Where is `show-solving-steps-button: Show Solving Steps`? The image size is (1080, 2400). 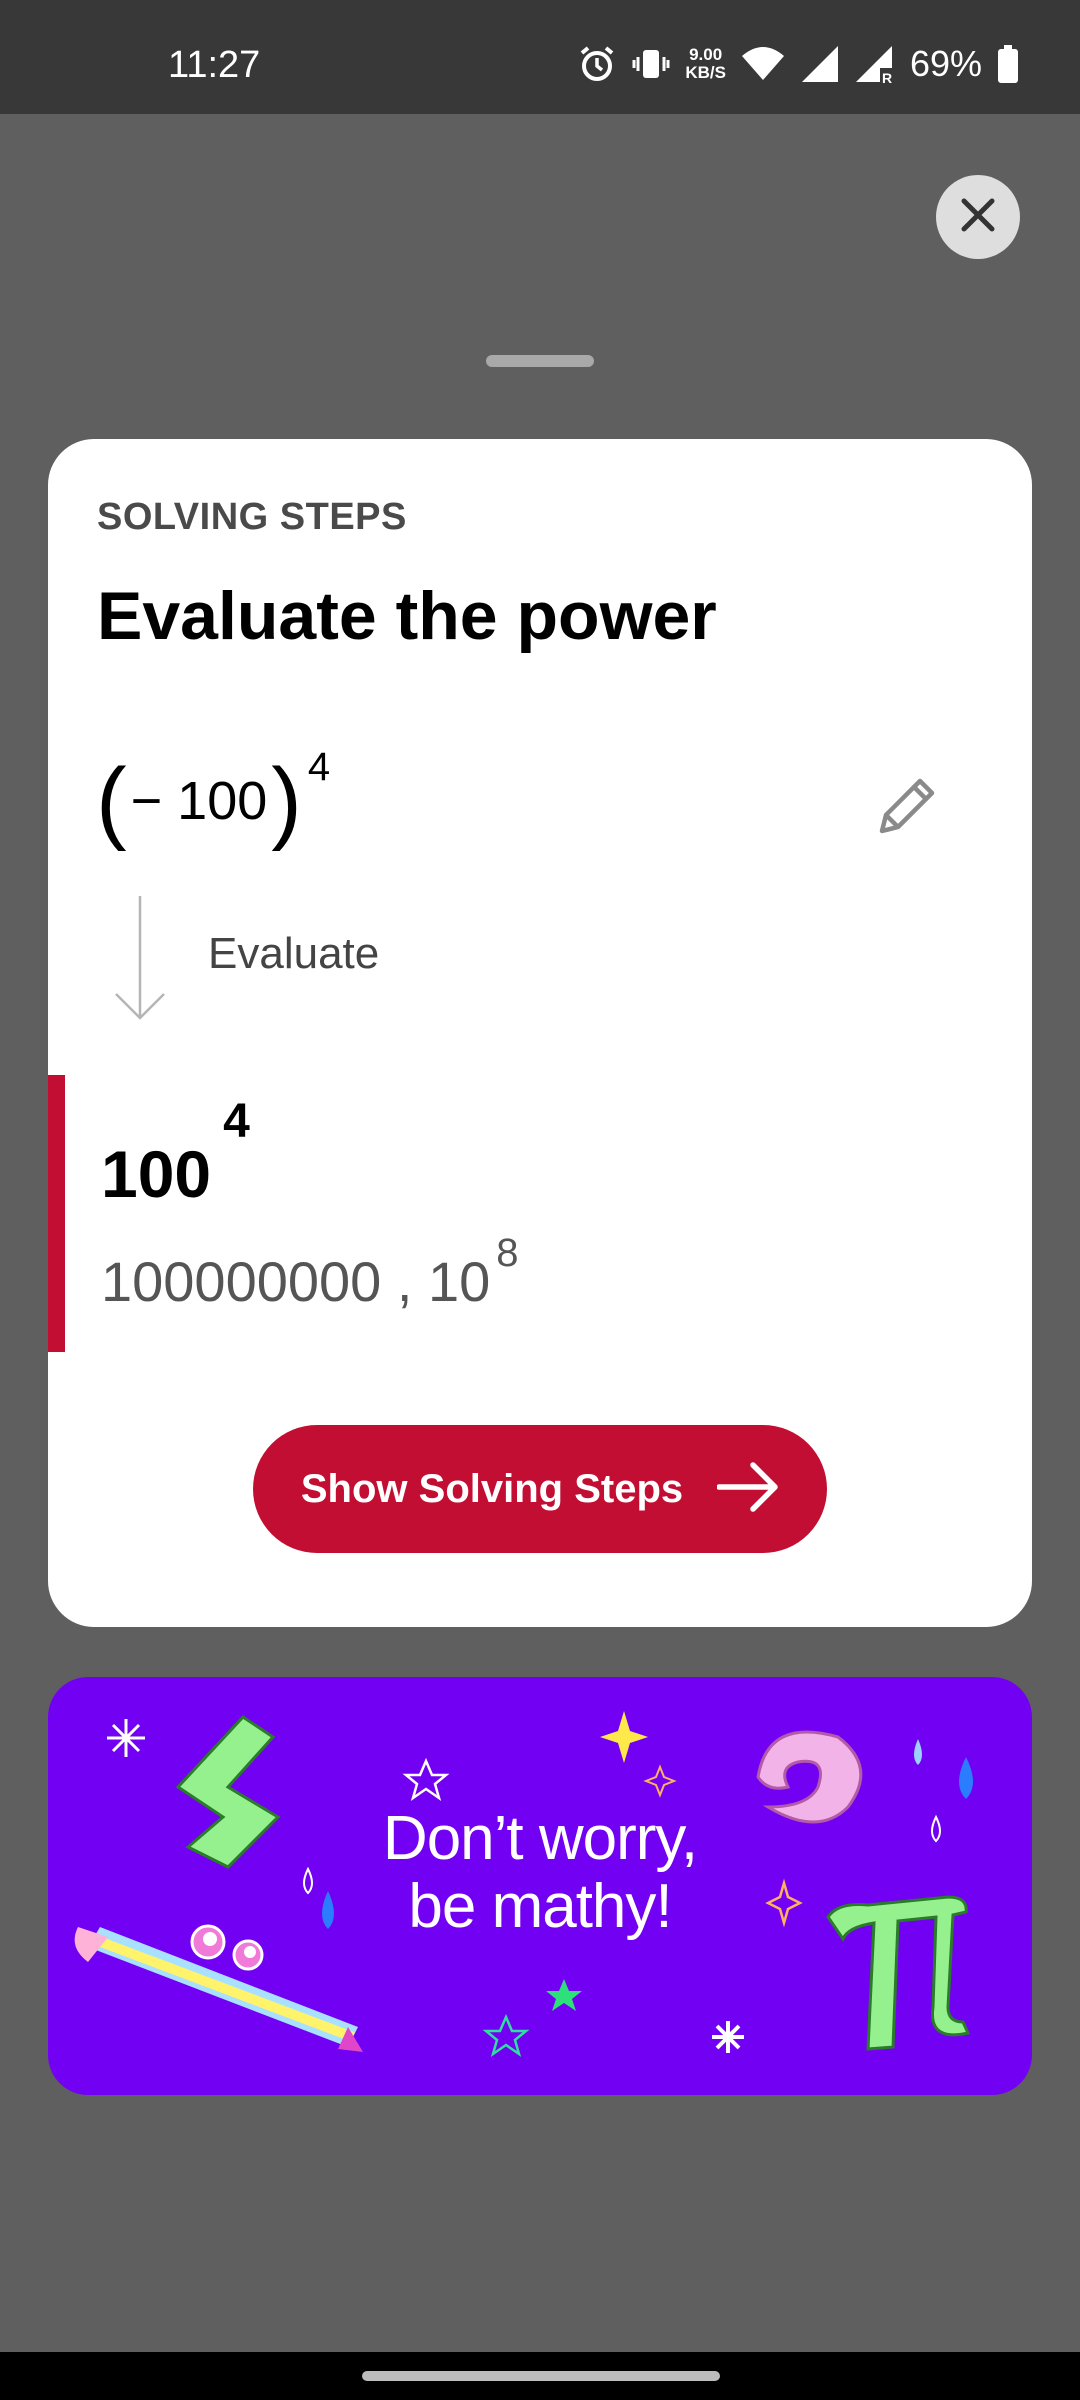 show-solving-steps-button: Show Solving Steps is located at coordinates (540, 1489).